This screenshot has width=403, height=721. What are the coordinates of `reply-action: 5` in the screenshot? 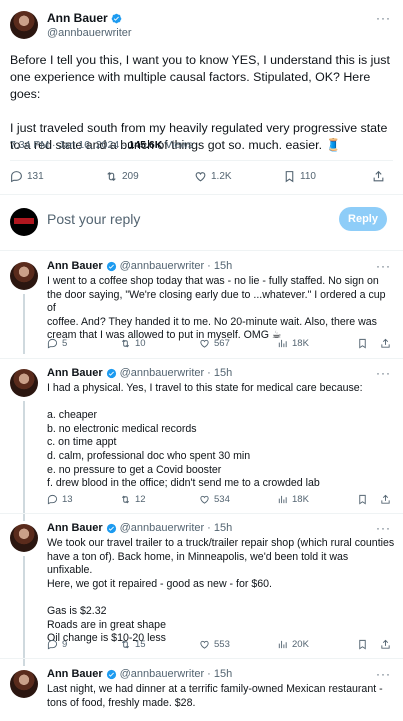 It's located at (57, 343).